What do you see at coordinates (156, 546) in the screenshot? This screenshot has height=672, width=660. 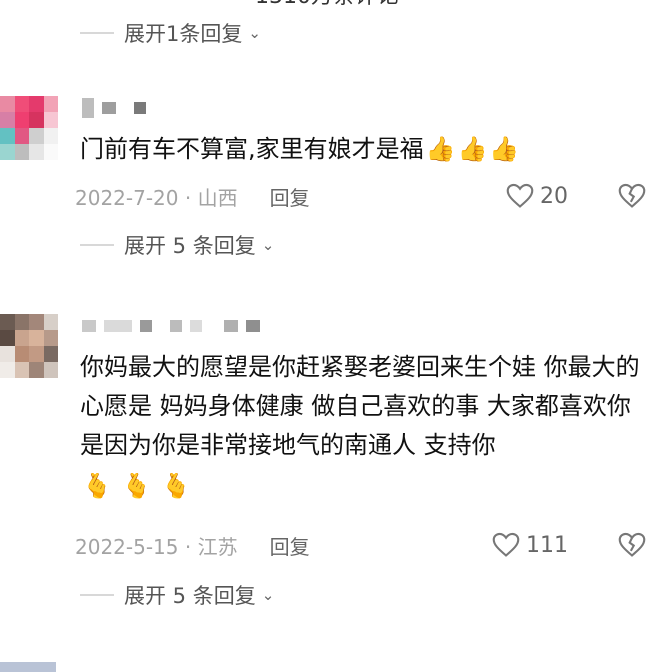 I see `comment-date-location: 2022-5-15 · 江苏` at bounding box center [156, 546].